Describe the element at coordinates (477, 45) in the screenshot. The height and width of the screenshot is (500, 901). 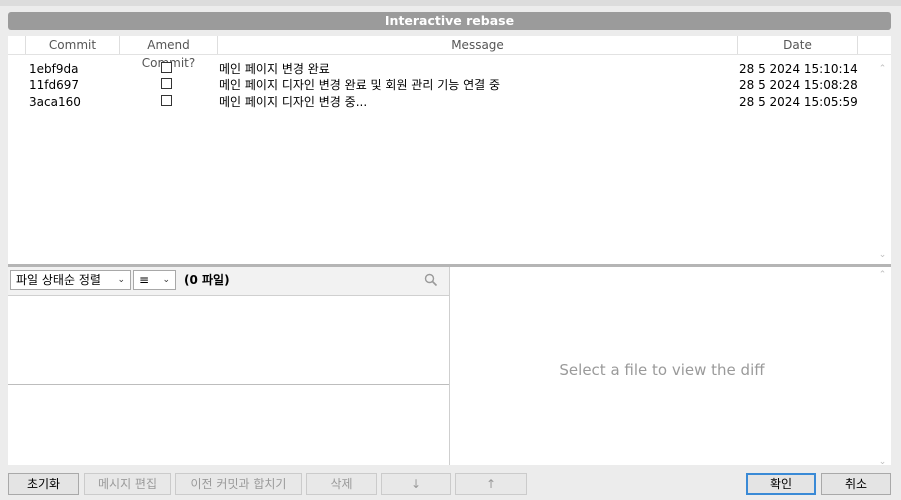
I see `column-header-message: Message` at that location.